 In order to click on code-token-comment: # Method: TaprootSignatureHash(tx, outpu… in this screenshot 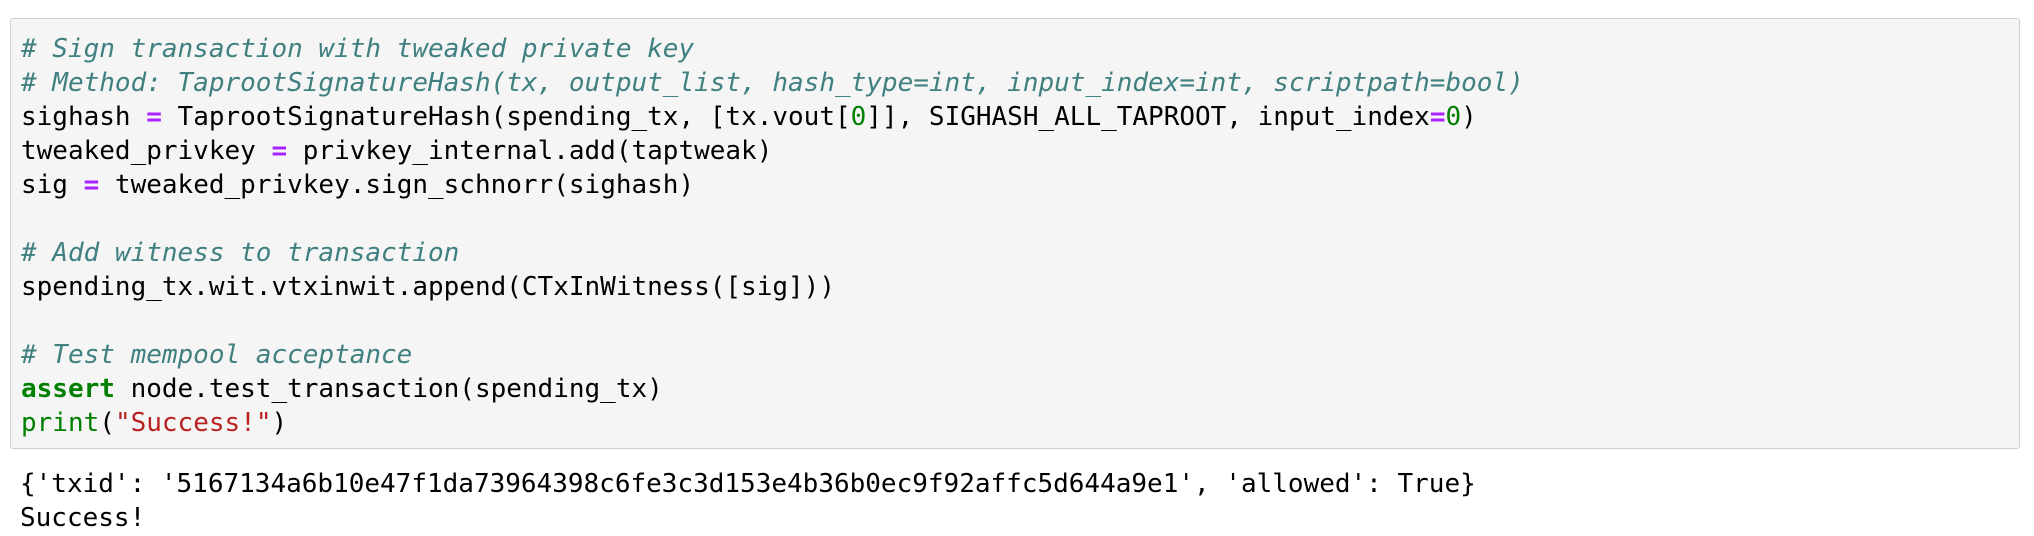, I will do `click(772, 83)`.